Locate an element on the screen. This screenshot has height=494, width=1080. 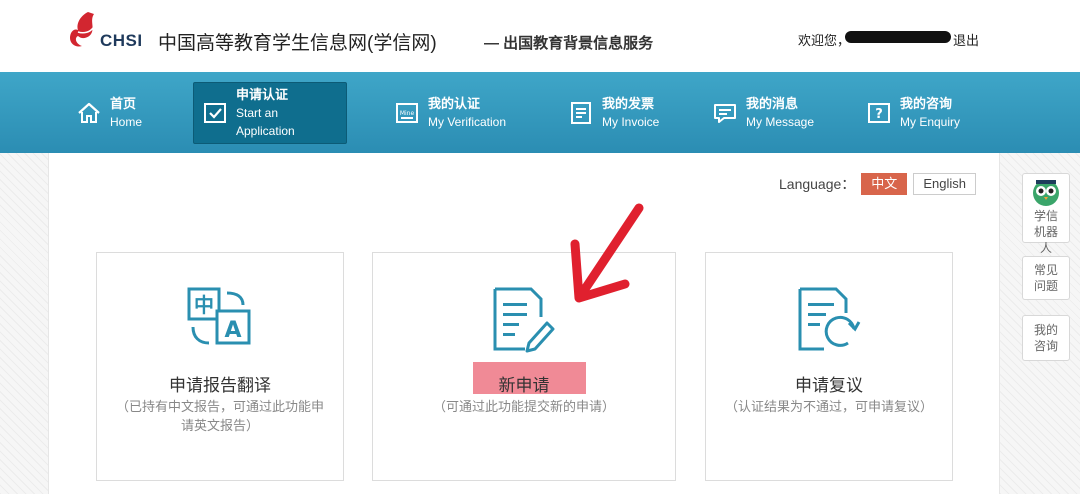
nav-item-apply: 申请认证 Start an Application is located at coordinates (270, 113).